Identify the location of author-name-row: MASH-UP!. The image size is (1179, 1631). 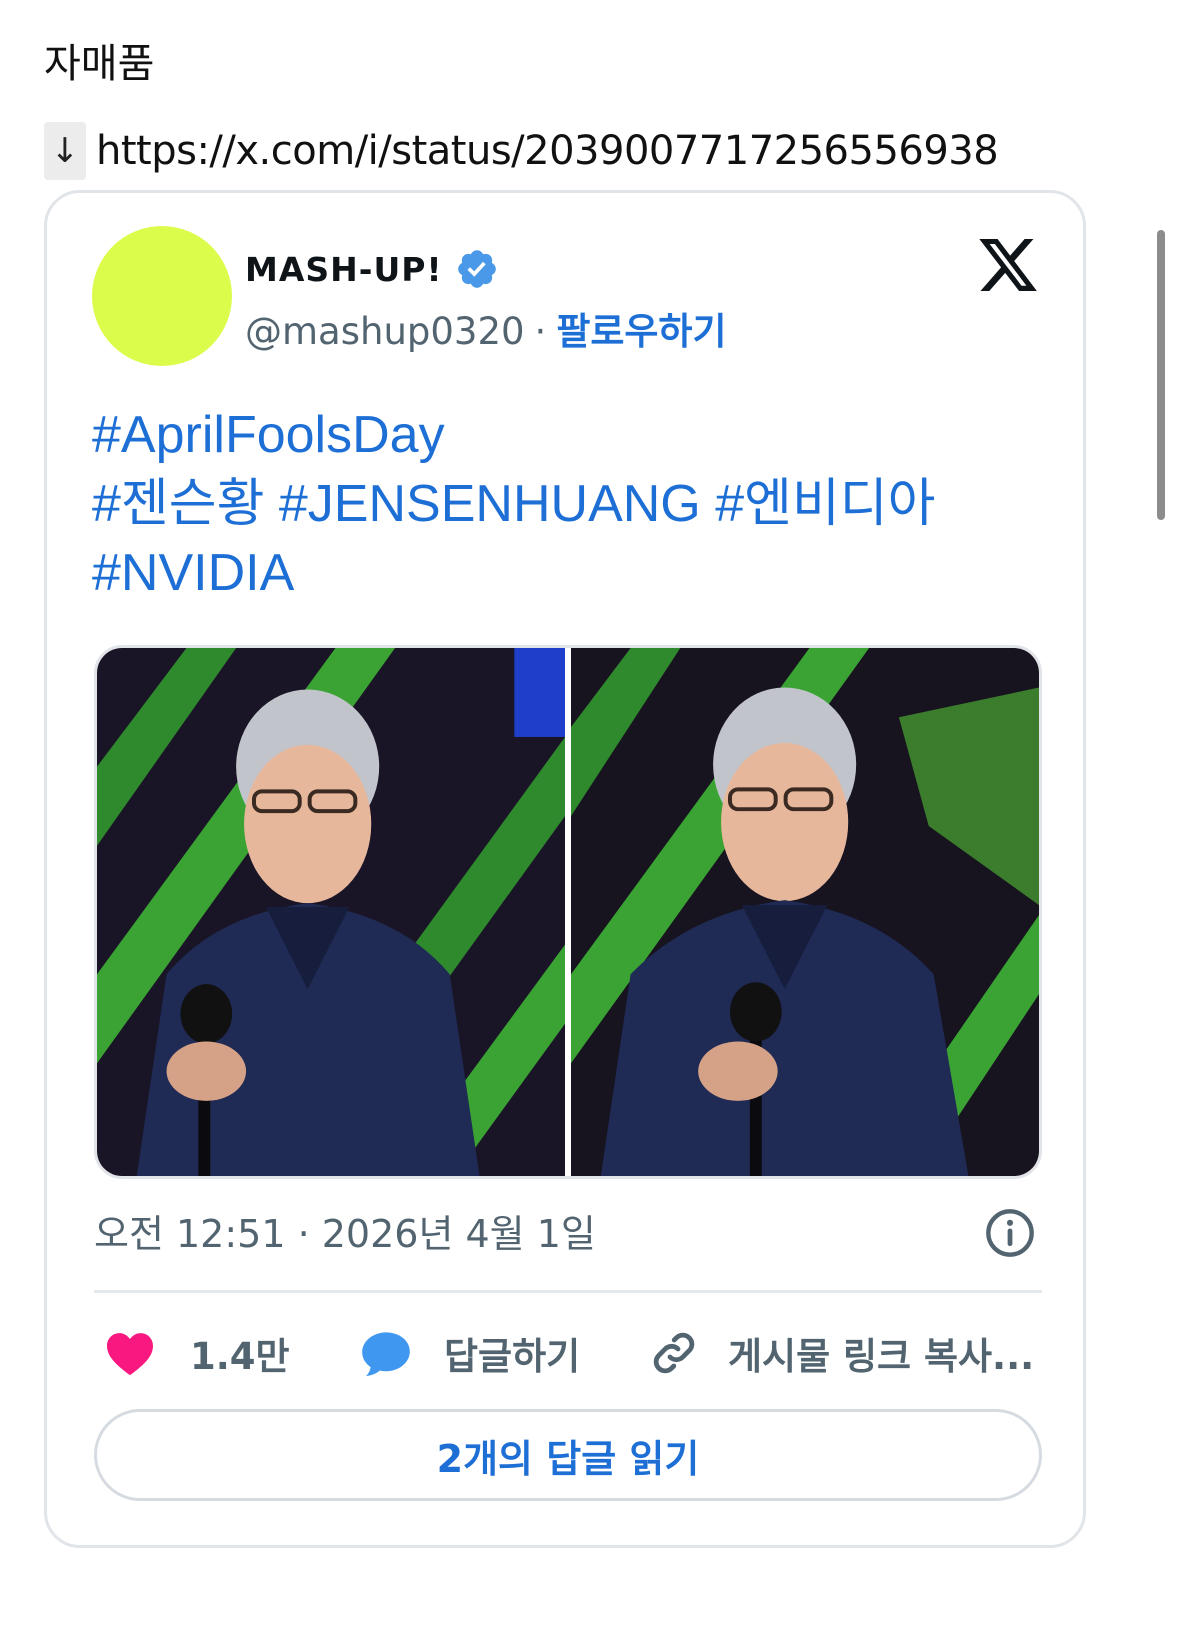
(372, 269).